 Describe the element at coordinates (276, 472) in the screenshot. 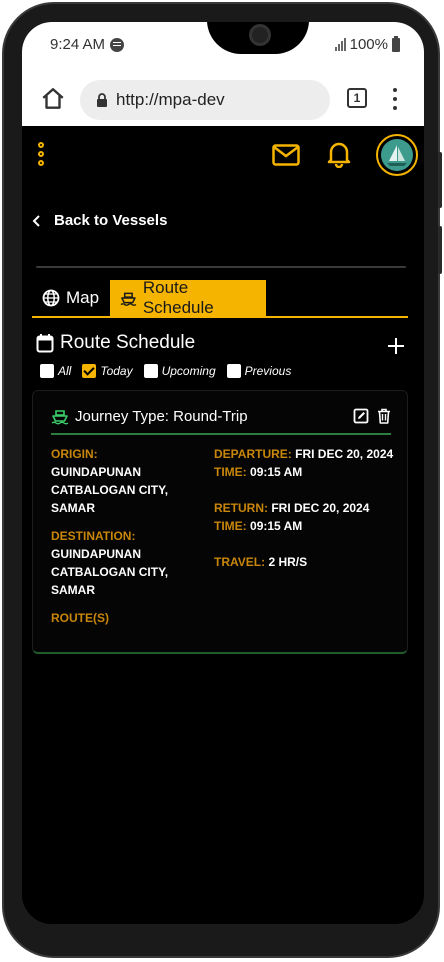

I see `departure-time-value: 09:15 AM` at that location.